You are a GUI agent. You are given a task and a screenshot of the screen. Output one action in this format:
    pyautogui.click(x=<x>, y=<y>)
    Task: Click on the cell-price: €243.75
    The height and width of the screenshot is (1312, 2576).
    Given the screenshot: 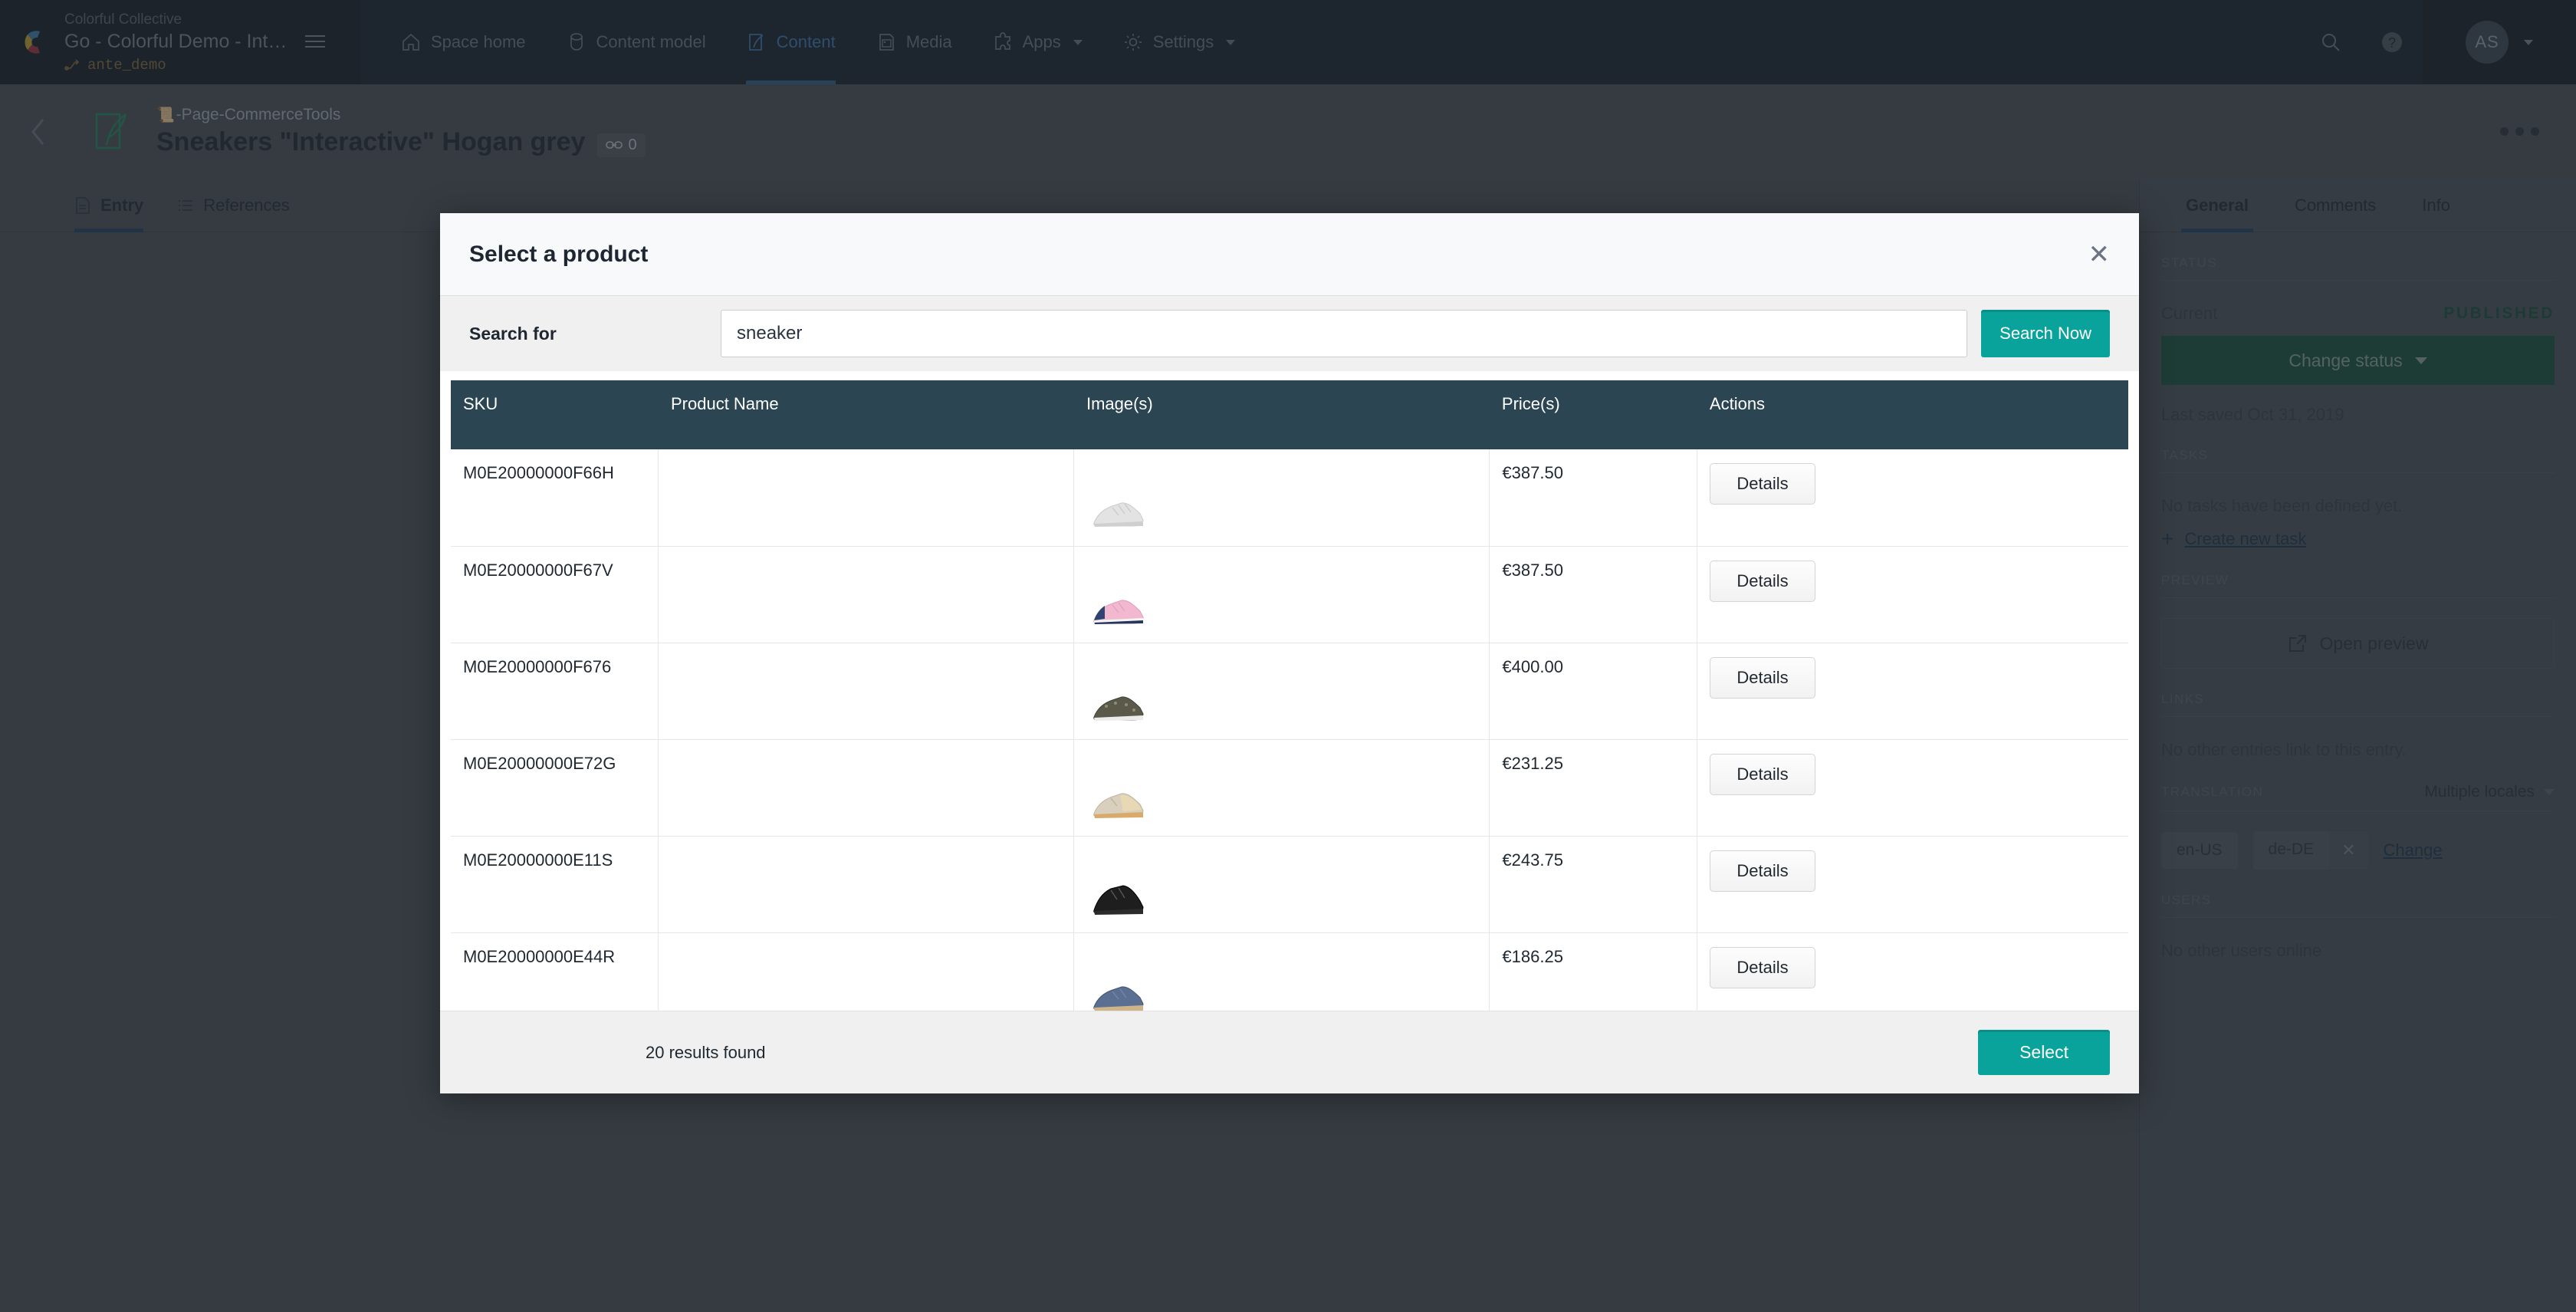 What is the action you would take?
    pyautogui.click(x=1594, y=884)
    